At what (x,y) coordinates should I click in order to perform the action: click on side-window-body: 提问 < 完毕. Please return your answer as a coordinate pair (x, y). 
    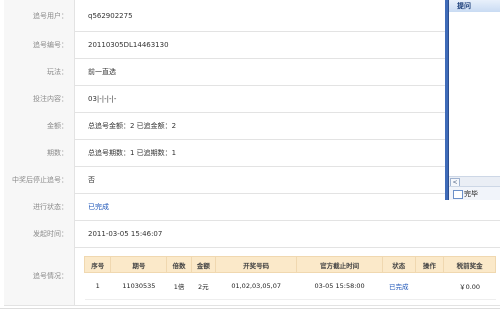
    Looking at the image, I should click on (474, 100).